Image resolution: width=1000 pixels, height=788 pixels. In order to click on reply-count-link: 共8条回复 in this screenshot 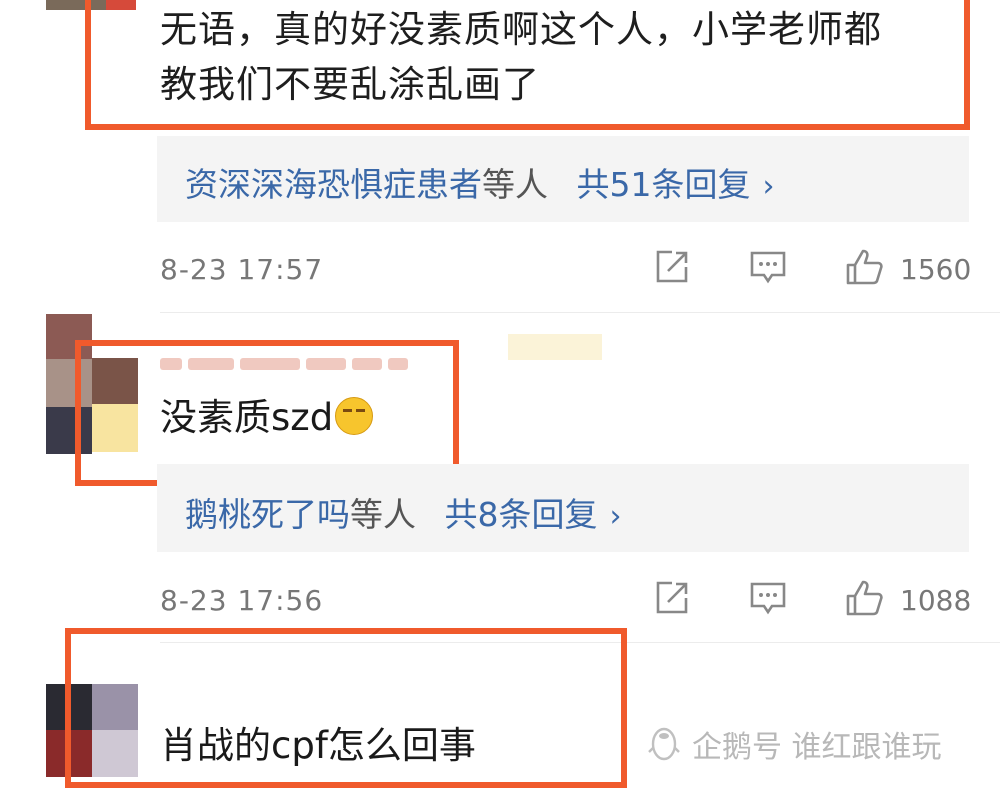, I will do `click(521, 514)`.